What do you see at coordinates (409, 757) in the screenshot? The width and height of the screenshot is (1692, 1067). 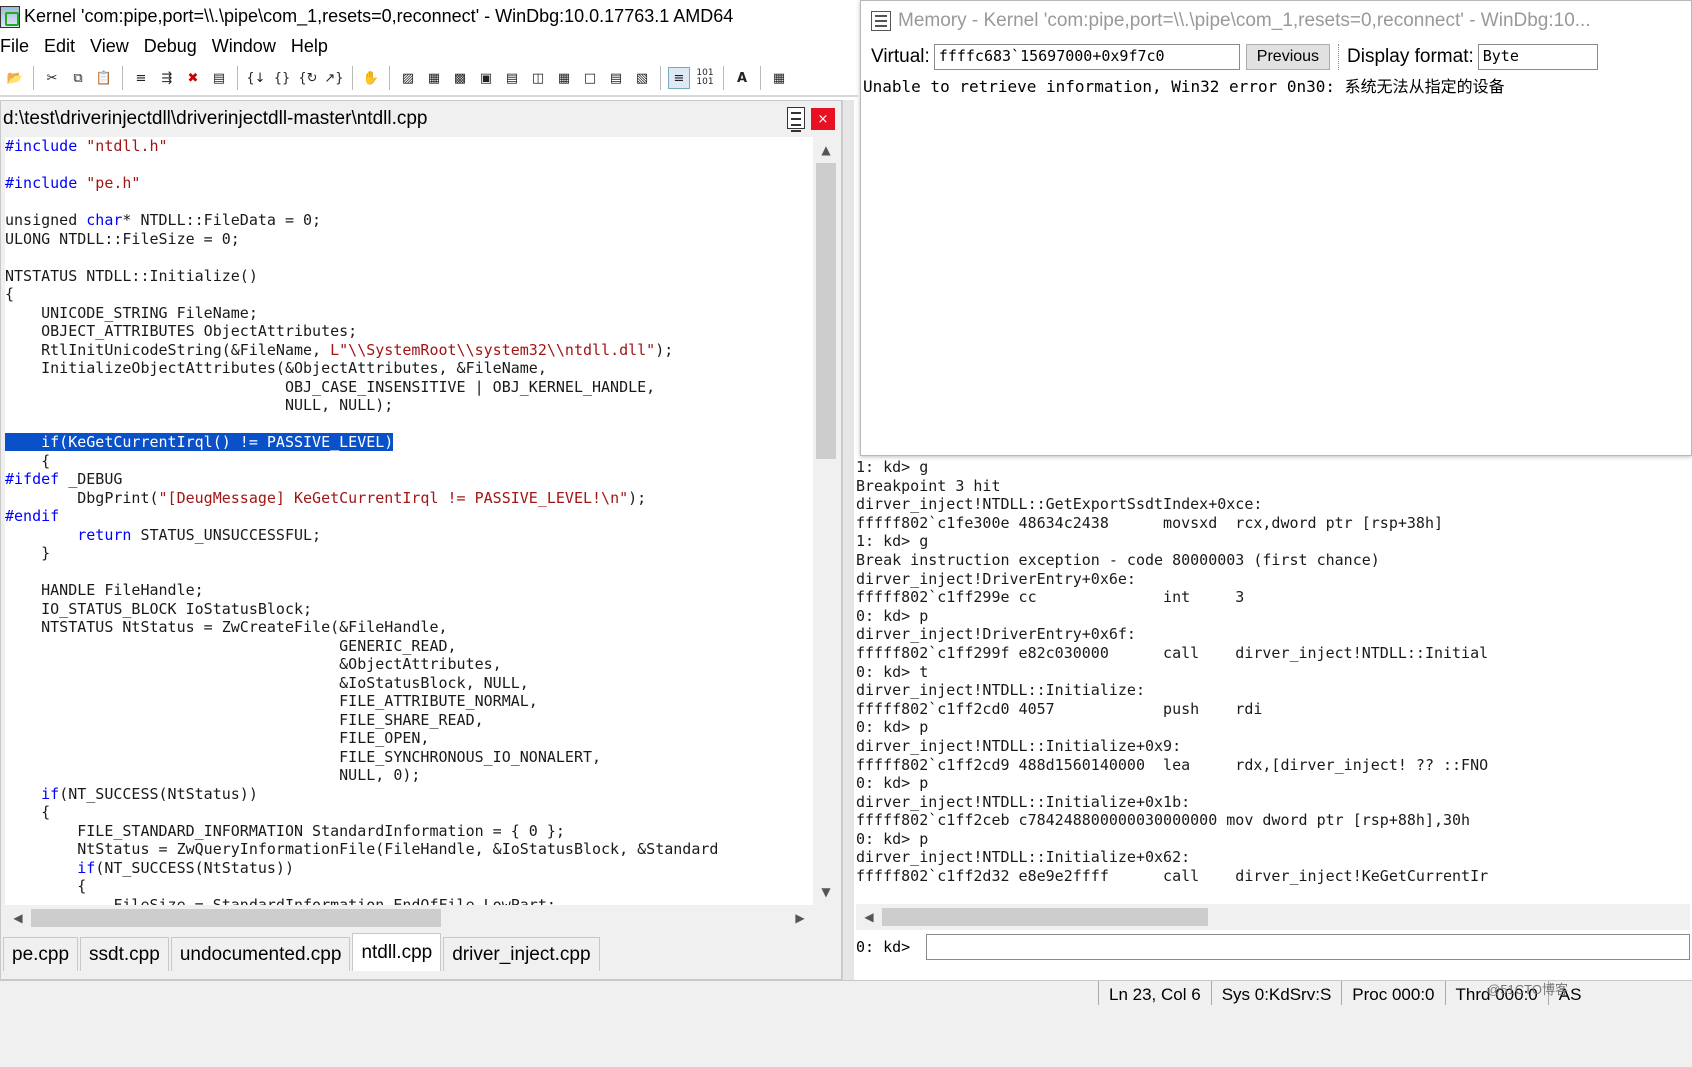 I see `code-line: FILE_SYNCHRONOUS_IO_NONALERT,` at bounding box center [409, 757].